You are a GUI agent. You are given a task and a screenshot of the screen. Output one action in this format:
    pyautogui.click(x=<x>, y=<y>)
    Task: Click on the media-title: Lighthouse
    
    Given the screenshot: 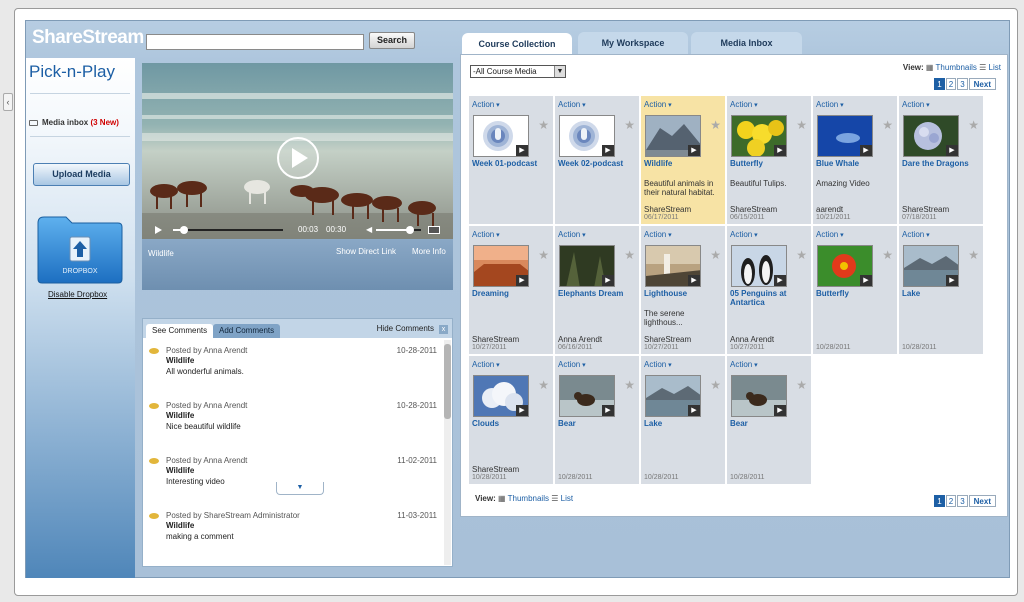 What is the action you would take?
    pyautogui.click(x=684, y=293)
    